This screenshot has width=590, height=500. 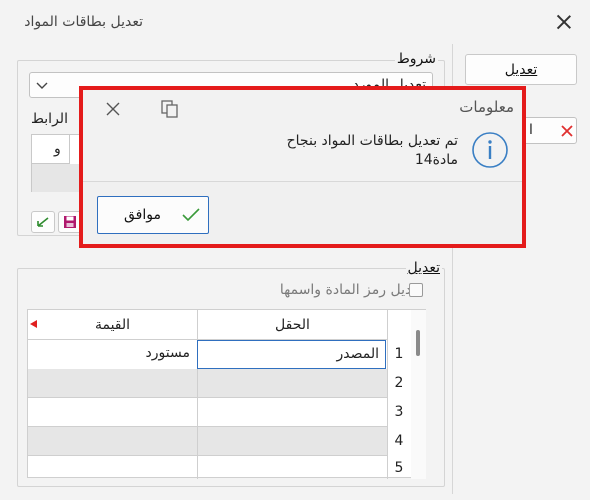 I want to click on scrollbar-thumb, so click(x=418, y=343).